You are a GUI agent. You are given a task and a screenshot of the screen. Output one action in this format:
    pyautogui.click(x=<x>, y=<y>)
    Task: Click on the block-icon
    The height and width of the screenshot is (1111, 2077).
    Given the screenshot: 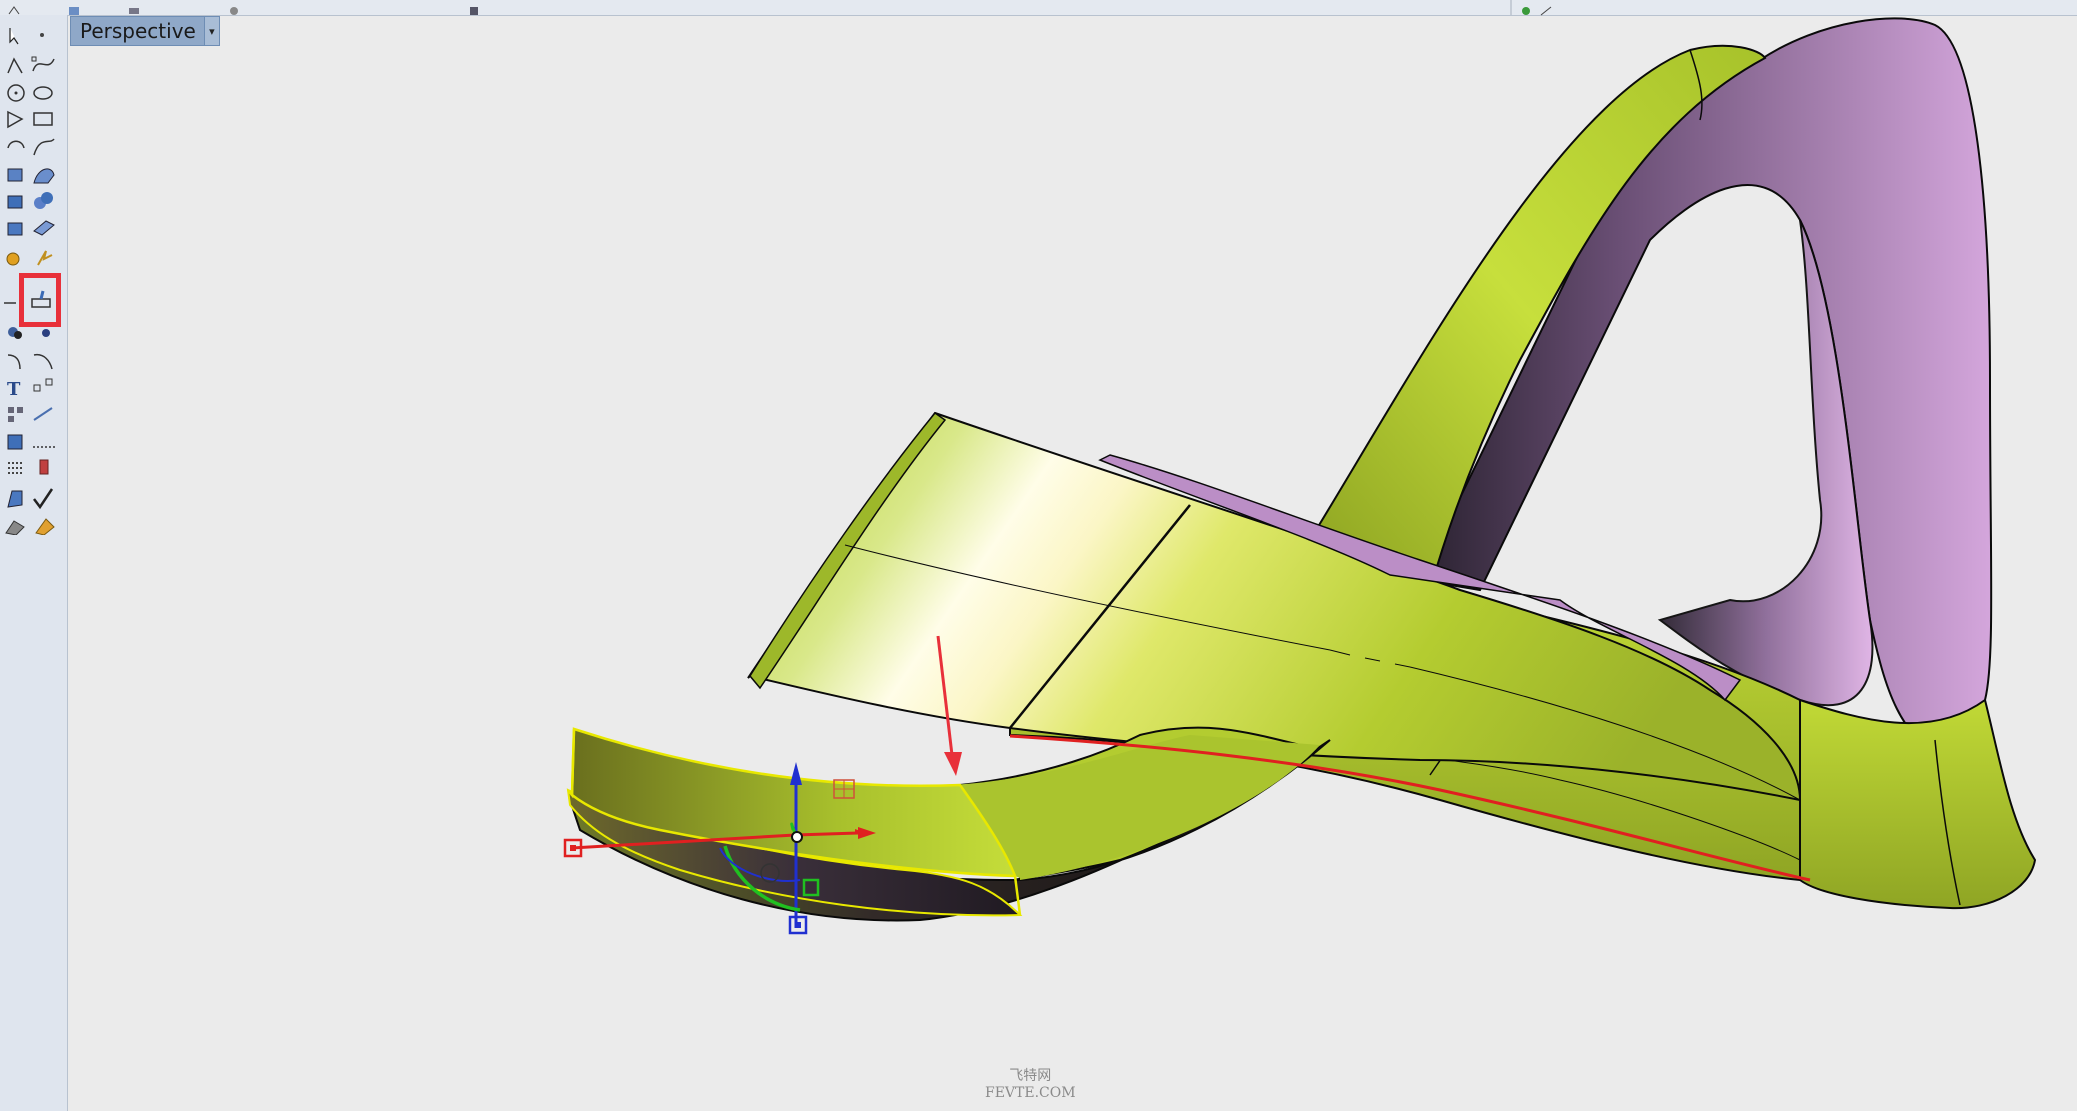 What is the action you would take?
    pyautogui.click(x=15, y=442)
    